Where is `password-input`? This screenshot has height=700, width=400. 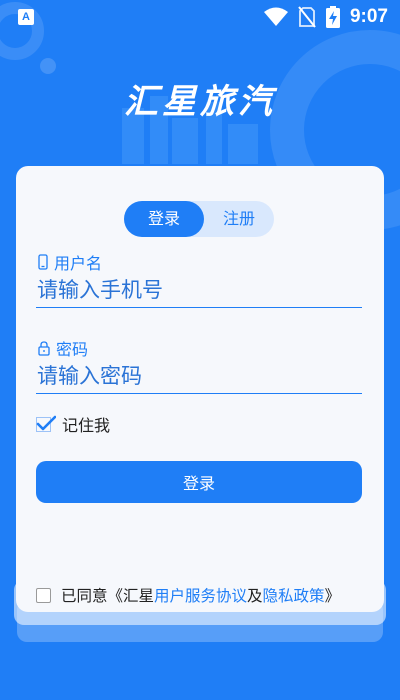 password-input is located at coordinates (199, 376).